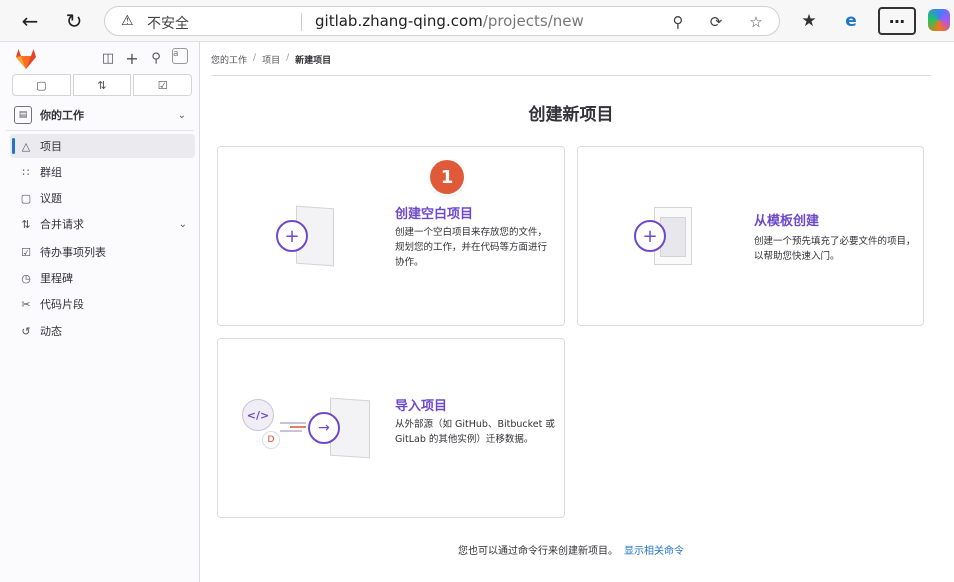 The image size is (954, 582). What do you see at coordinates (271, 440) in the screenshot?
I see `gitlab-small-icon: D` at bounding box center [271, 440].